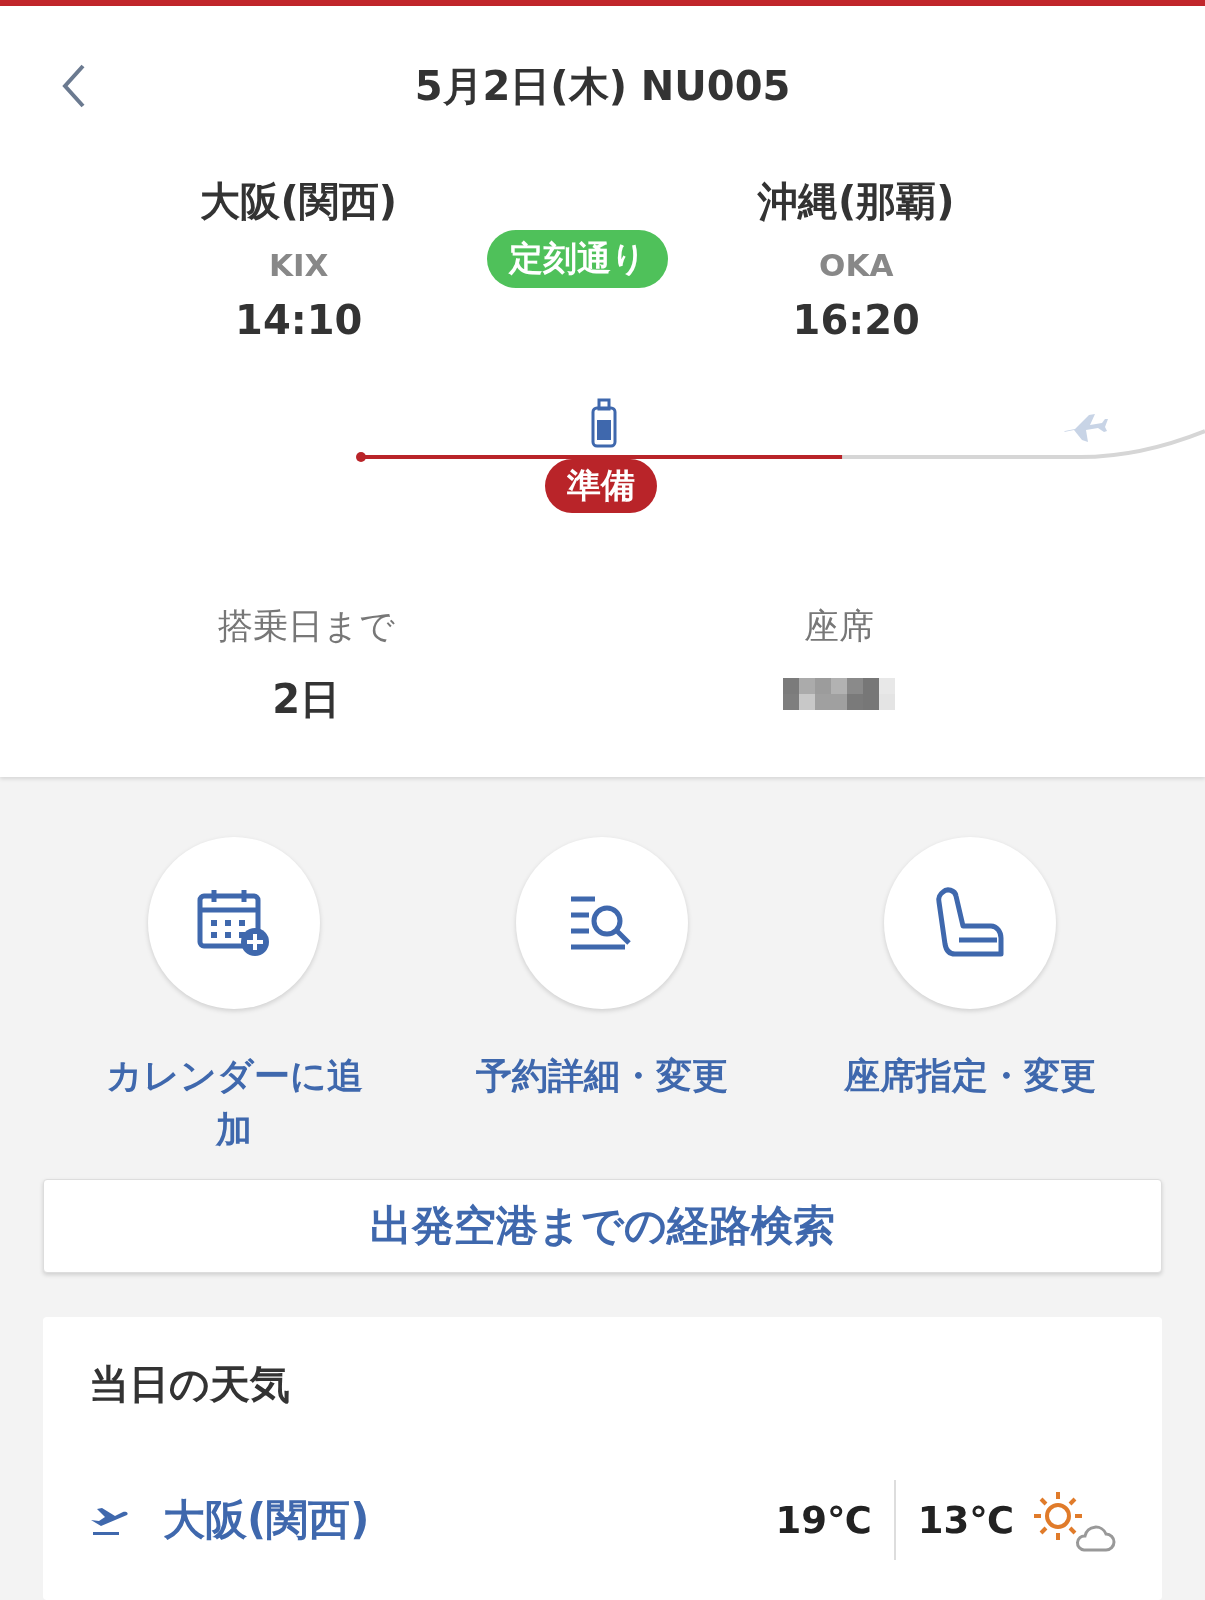 Image resolution: width=1205 pixels, height=1600 pixels. I want to click on departure-code: KIX, so click(299, 265).